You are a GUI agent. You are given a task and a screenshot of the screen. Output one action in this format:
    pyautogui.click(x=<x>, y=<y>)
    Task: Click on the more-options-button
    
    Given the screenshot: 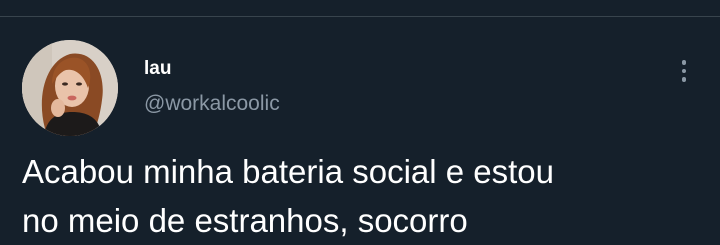 What is the action you would take?
    pyautogui.click(x=684, y=71)
    